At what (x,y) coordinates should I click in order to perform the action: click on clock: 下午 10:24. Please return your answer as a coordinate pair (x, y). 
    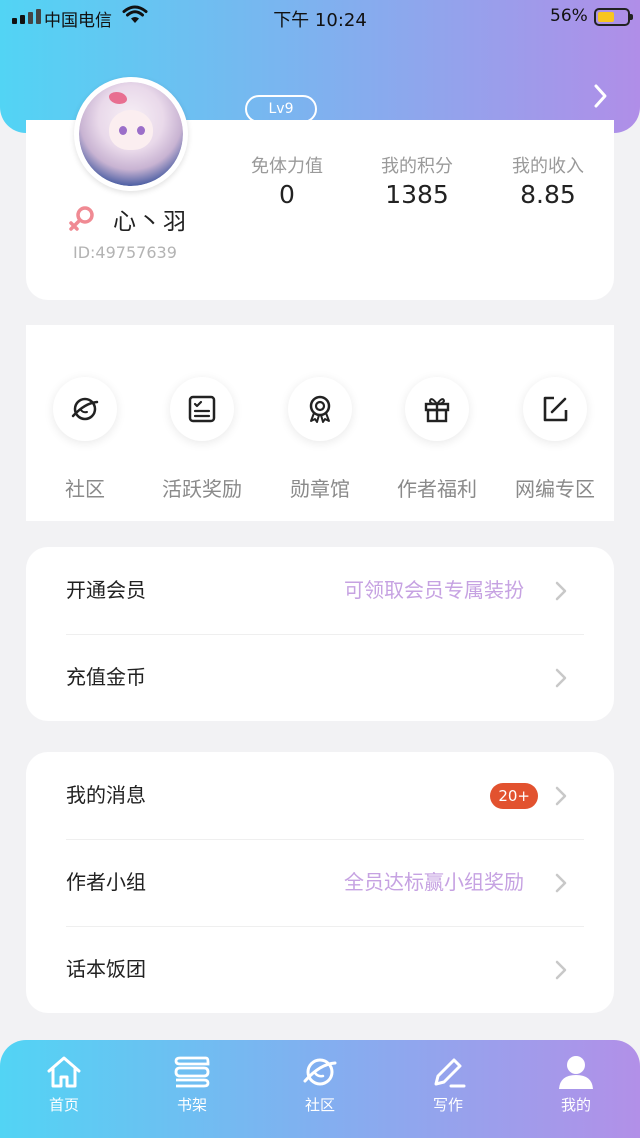
    Looking at the image, I should click on (320, 20).